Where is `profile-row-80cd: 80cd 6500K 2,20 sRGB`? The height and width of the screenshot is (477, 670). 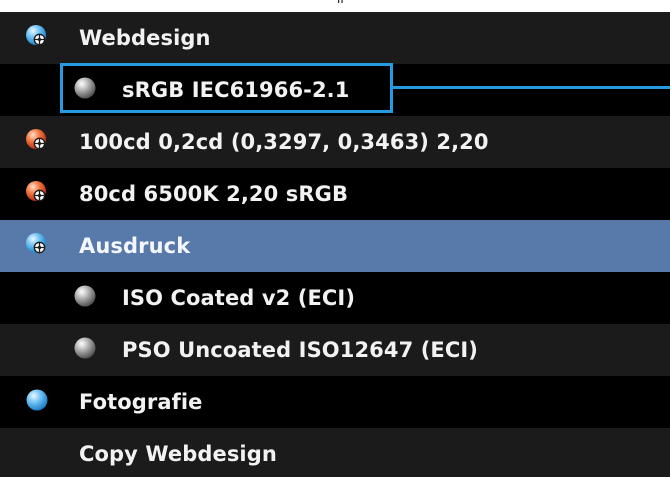 profile-row-80cd: 80cd 6500K 2,20 sRGB is located at coordinates (335, 194).